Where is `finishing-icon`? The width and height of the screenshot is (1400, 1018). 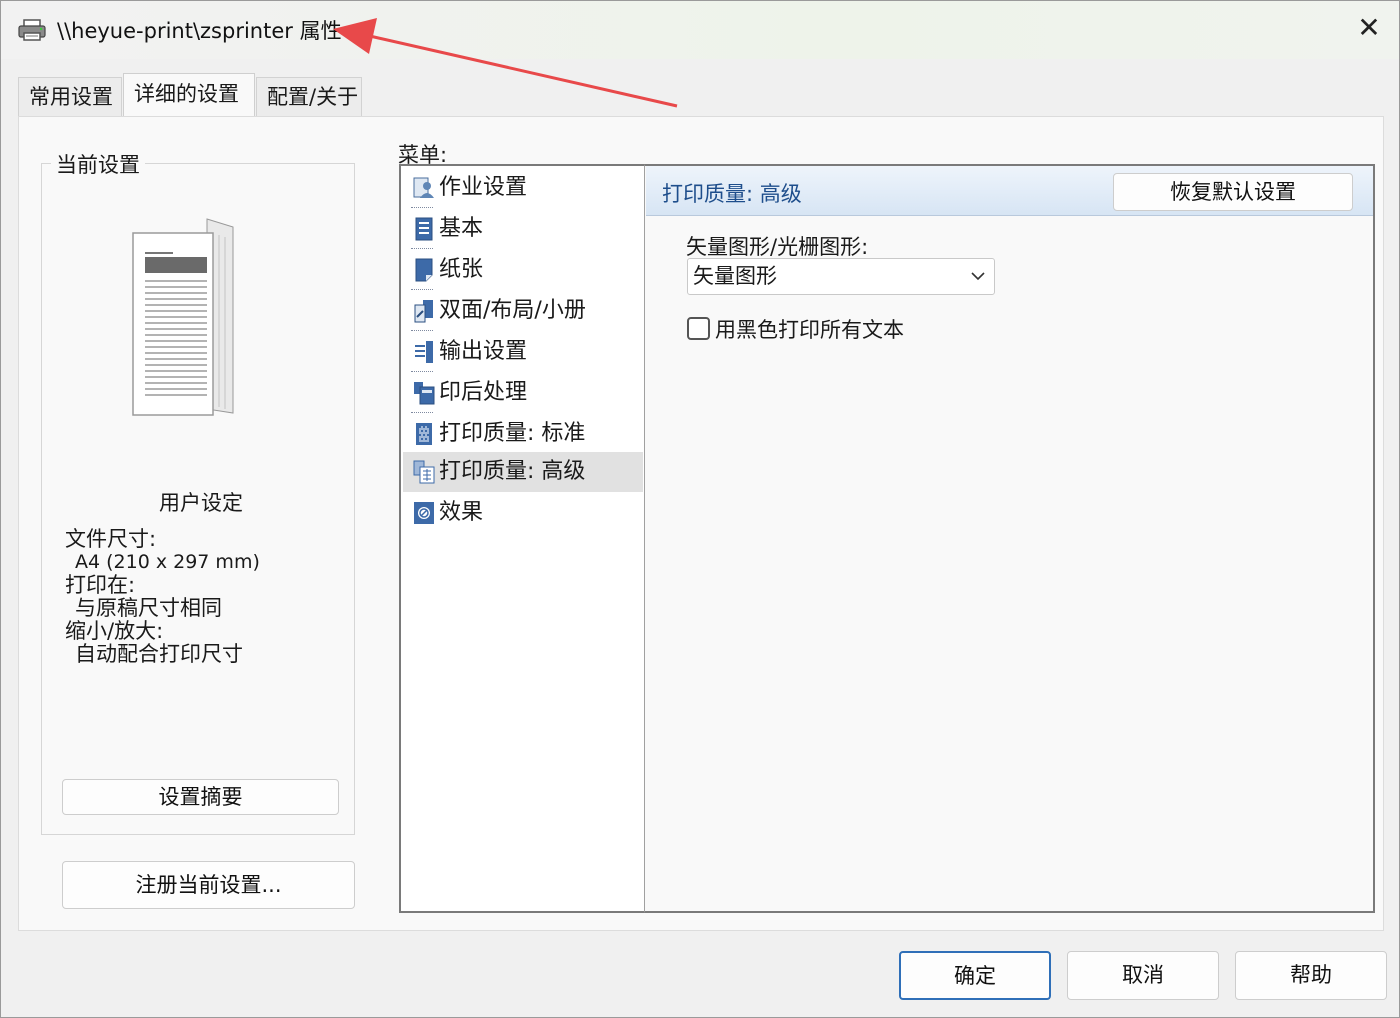
finishing-icon is located at coordinates (424, 393).